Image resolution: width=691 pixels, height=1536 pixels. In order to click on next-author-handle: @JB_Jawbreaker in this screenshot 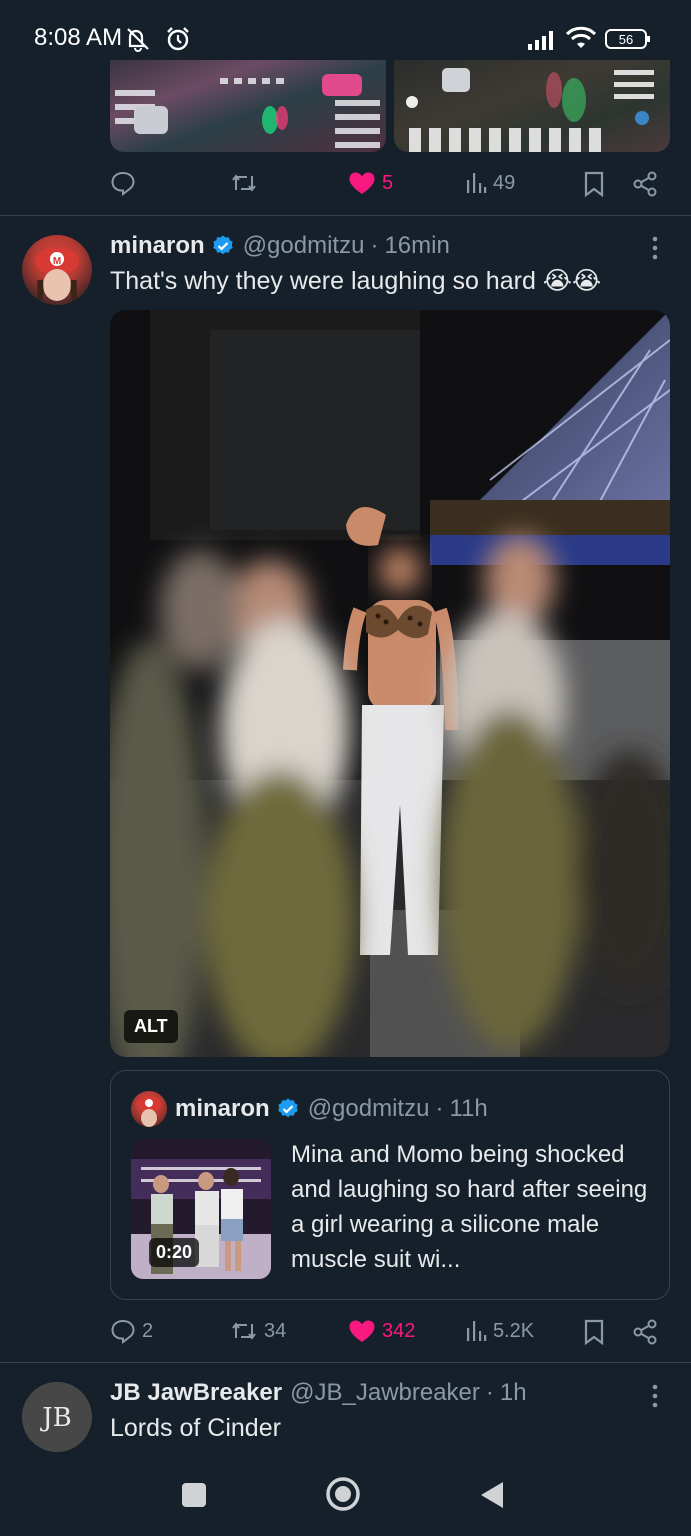, I will do `click(385, 1393)`.